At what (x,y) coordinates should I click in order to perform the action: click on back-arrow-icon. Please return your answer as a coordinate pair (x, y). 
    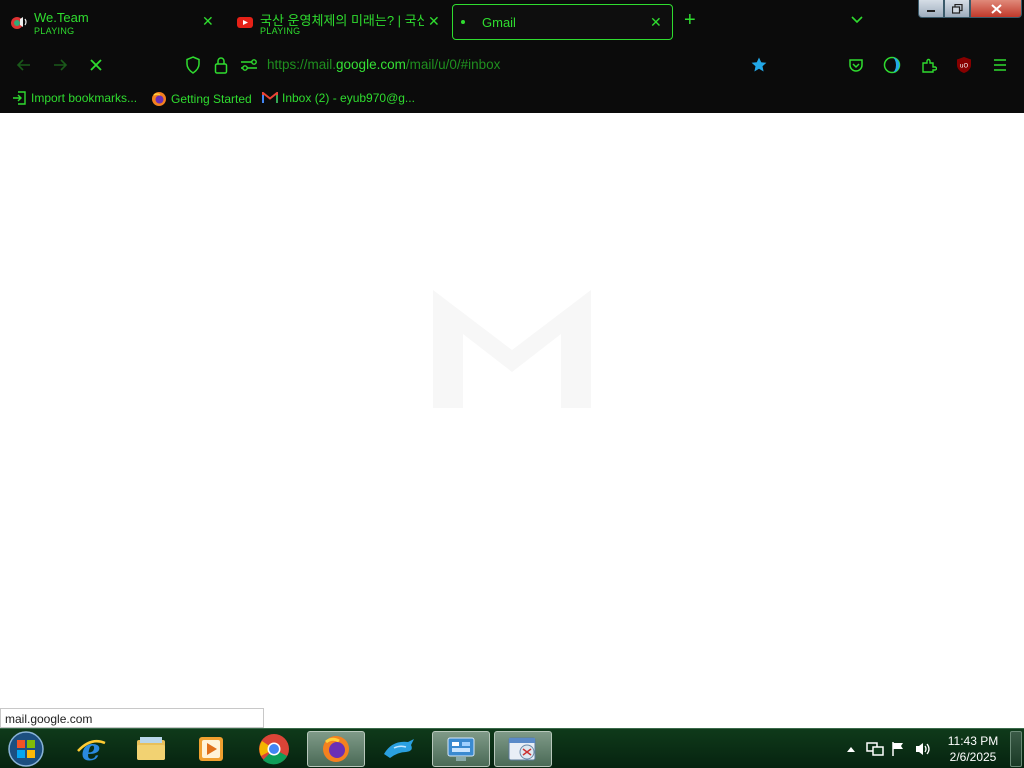
    Looking at the image, I should click on (23, 65).